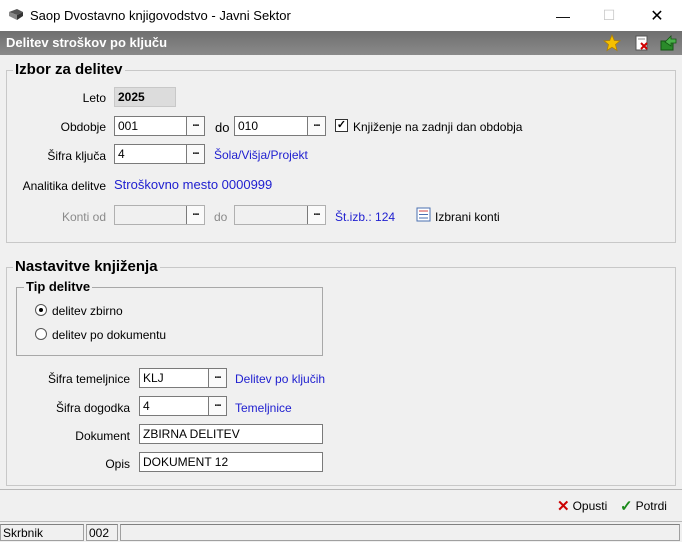  What do you see at coordinates (94, 98) in the screenshot?
I see `leto-label: Leto` at bounding box center [94, 98].